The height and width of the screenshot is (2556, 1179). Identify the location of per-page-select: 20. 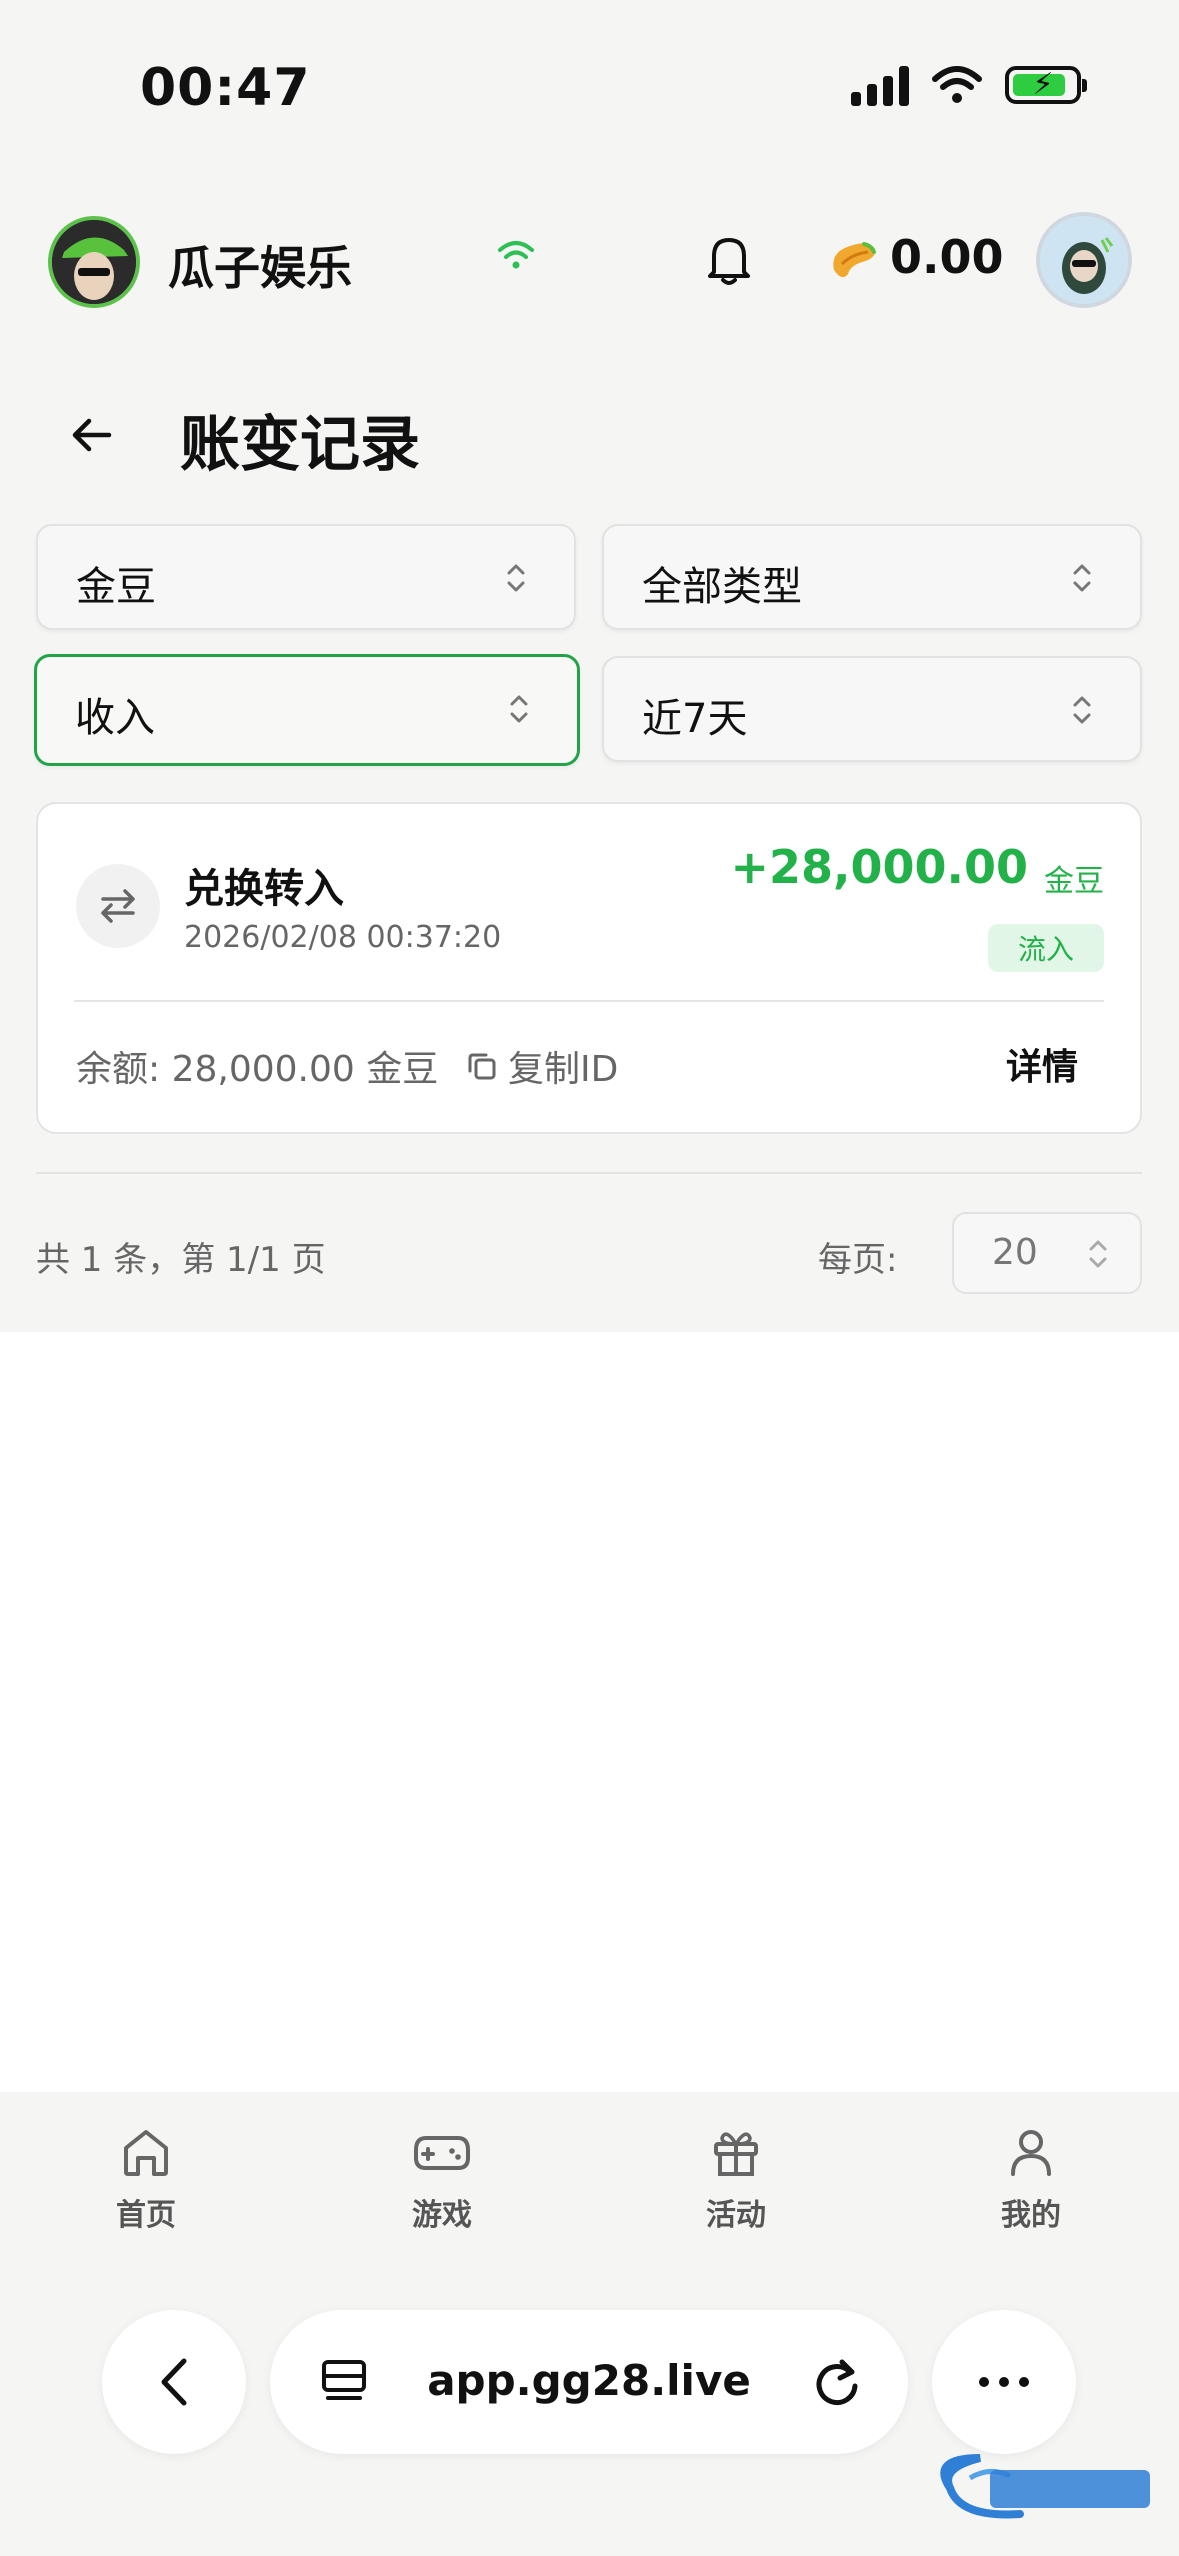
(1047, 1253).